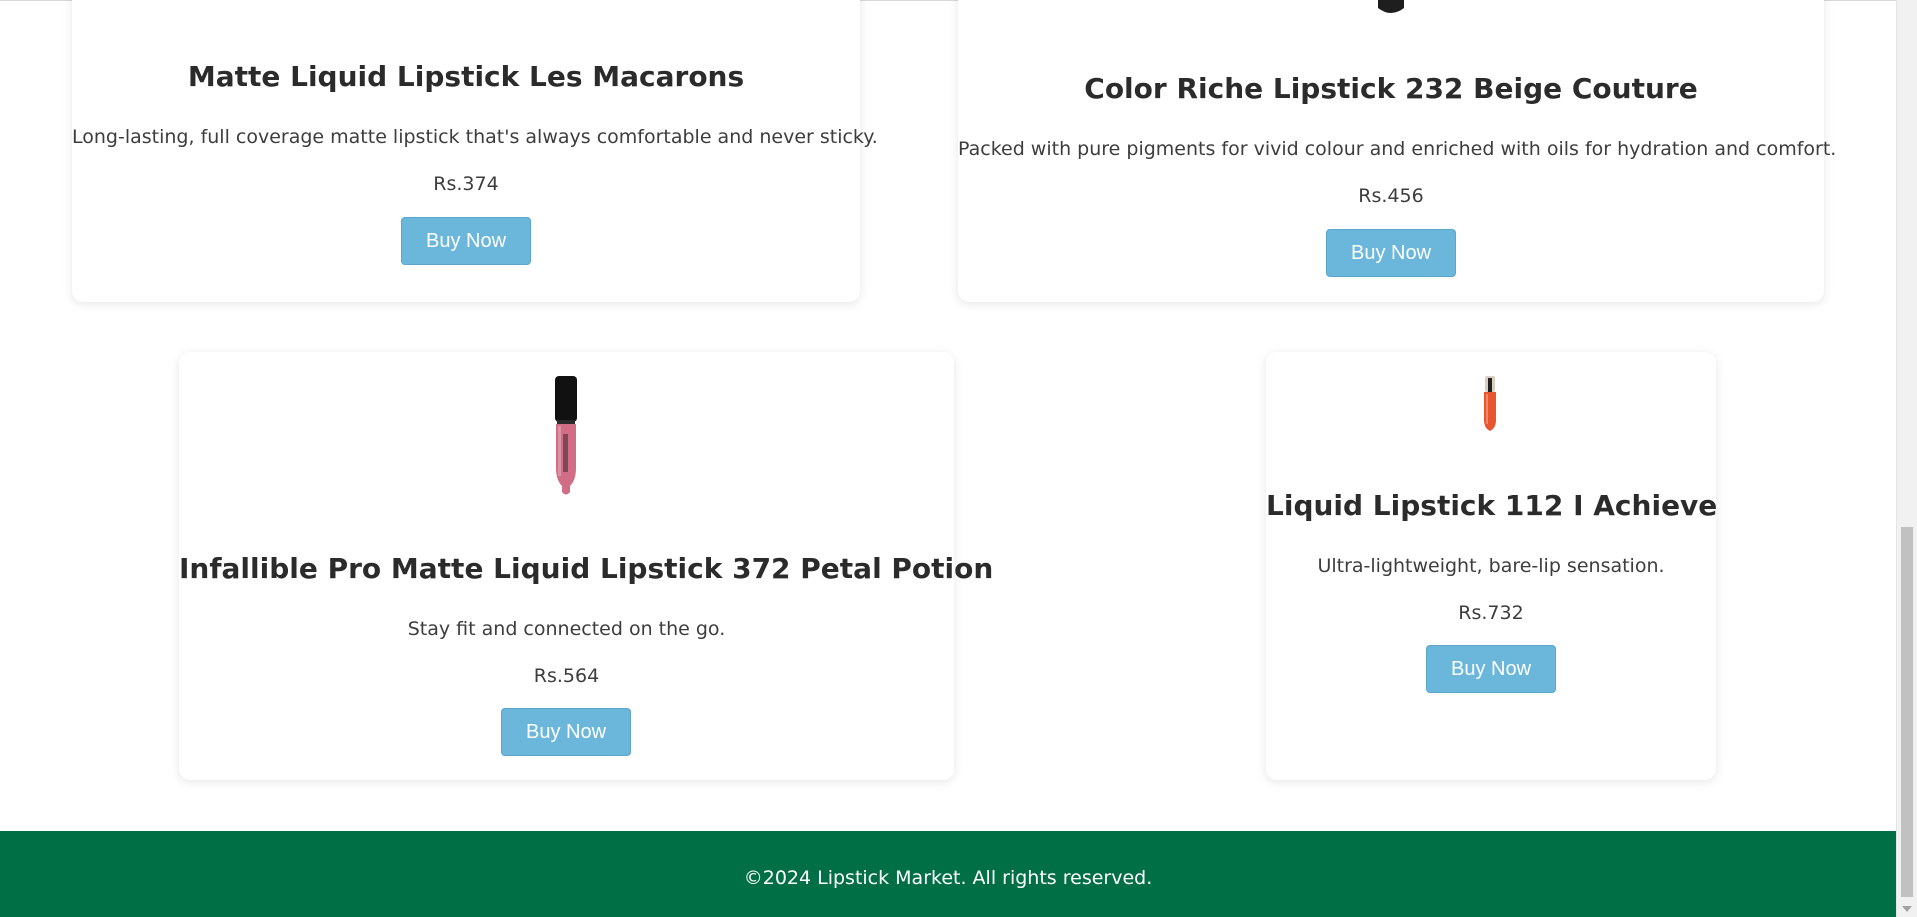  I want to click on product-price: Rs.564, so click(566, 676).